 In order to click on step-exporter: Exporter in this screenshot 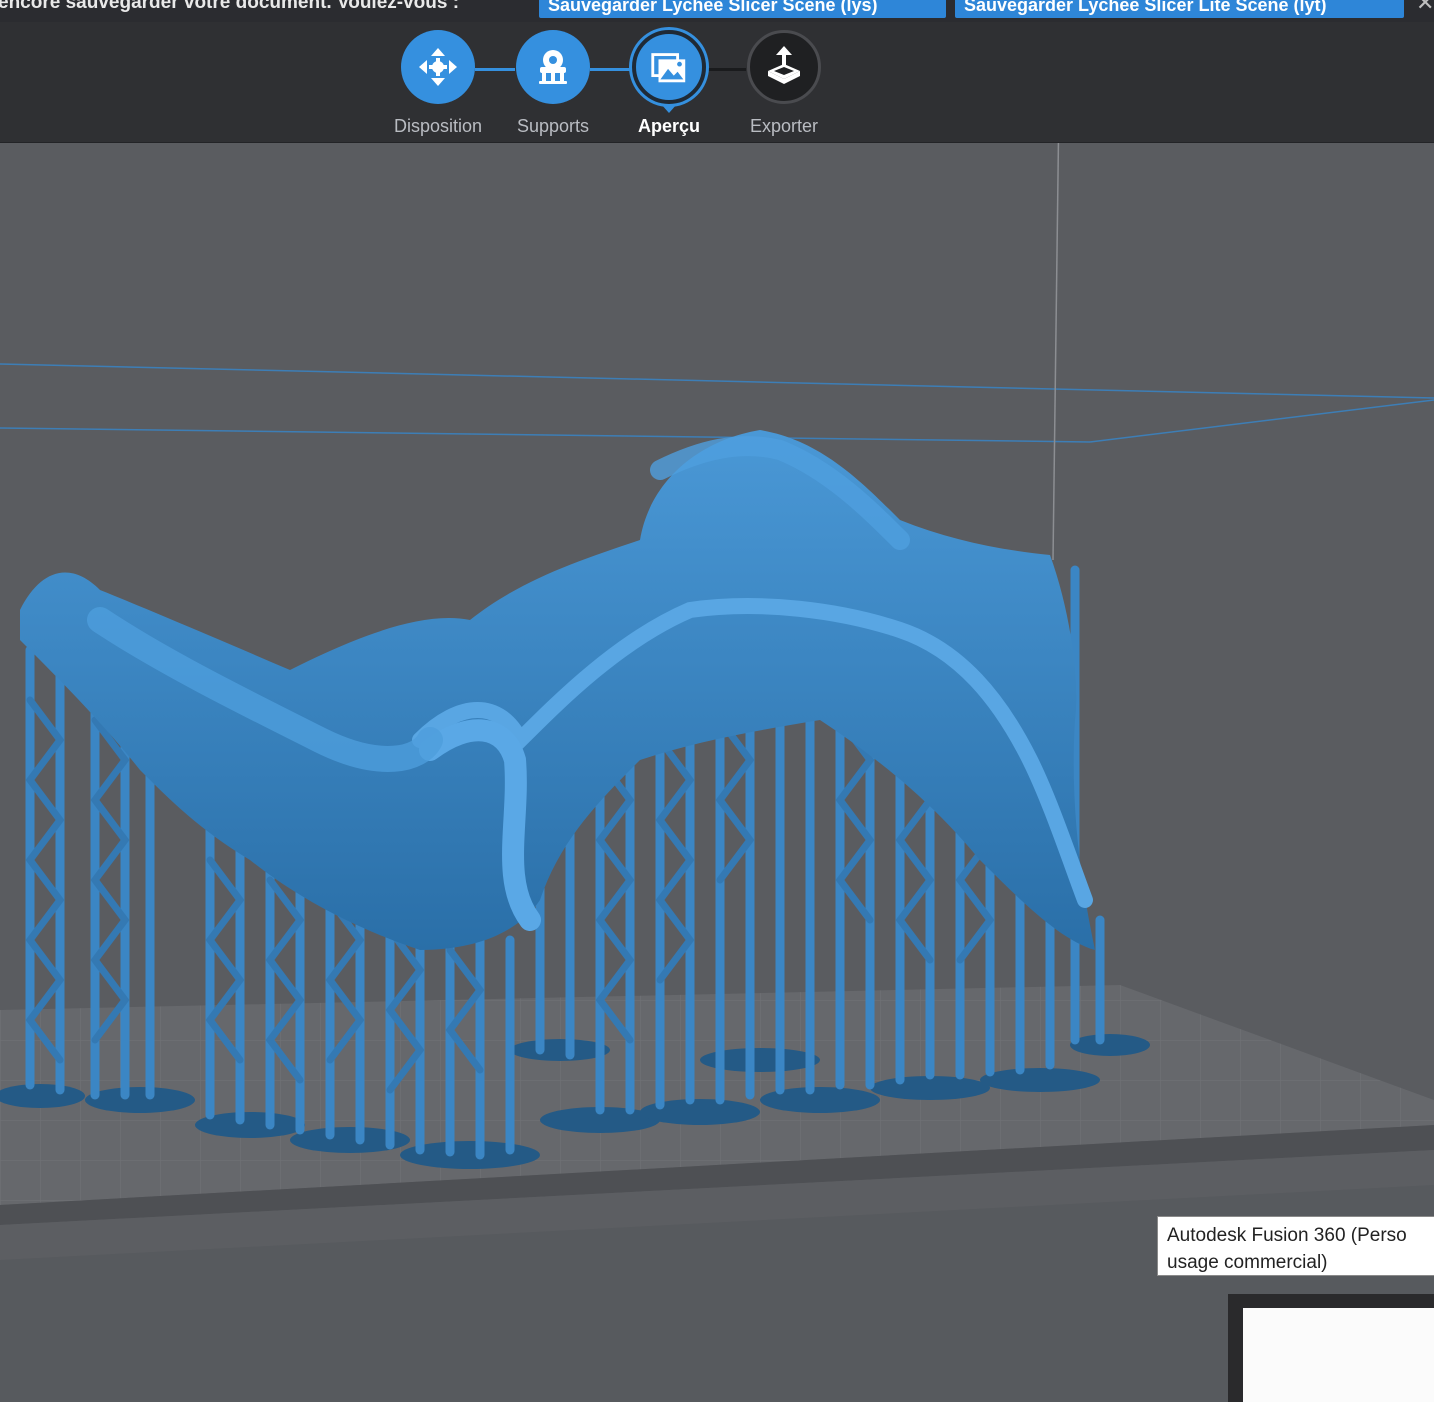, I will do `click(784, 83)`.